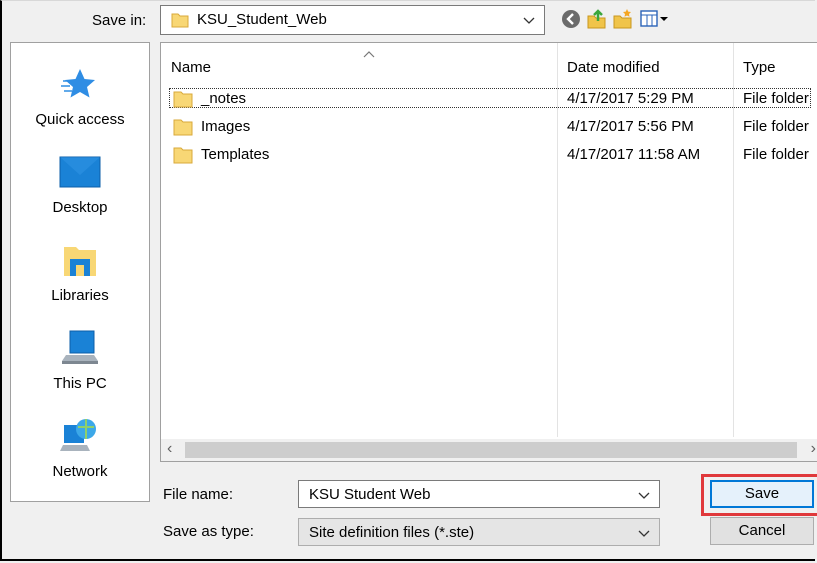 The width and height of the screenshot is (817, 563). Describe the element at coordinates (80, 85) in the screenshot. I see `star-icon` at that location.